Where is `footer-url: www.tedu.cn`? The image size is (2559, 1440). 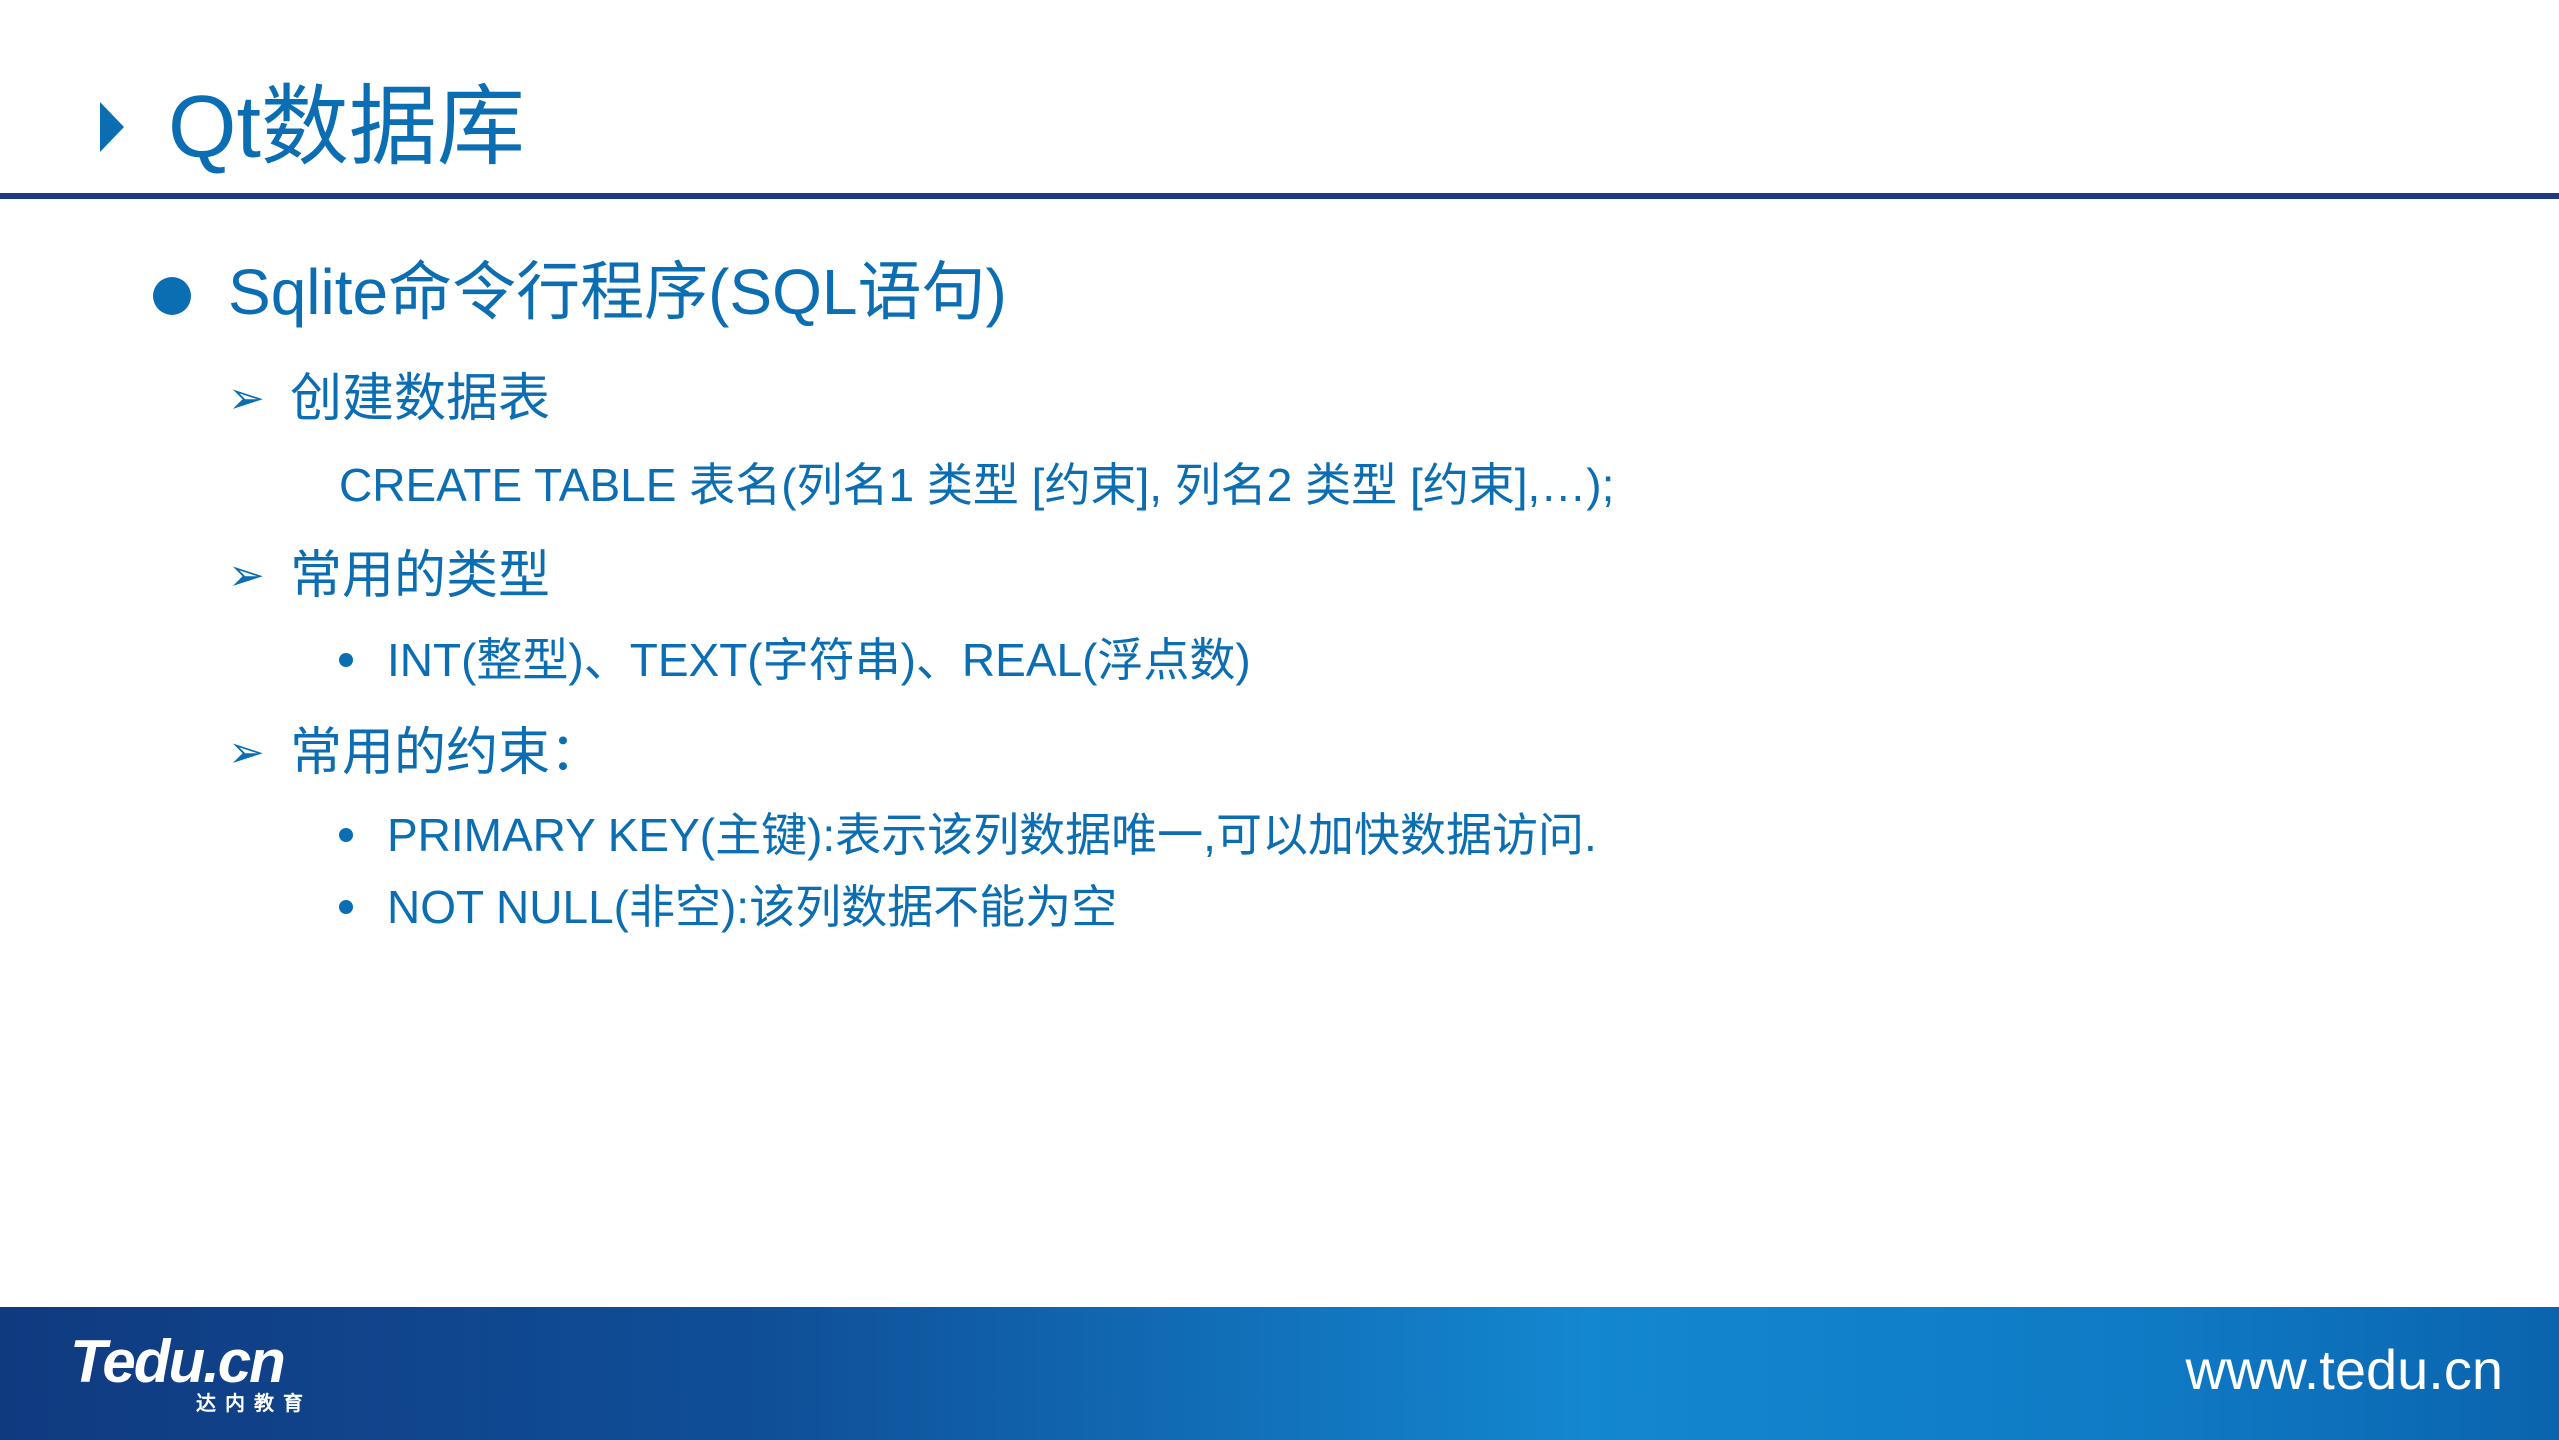
footer-url: www.tedu.cn is located at coordinates (2344, 1369).